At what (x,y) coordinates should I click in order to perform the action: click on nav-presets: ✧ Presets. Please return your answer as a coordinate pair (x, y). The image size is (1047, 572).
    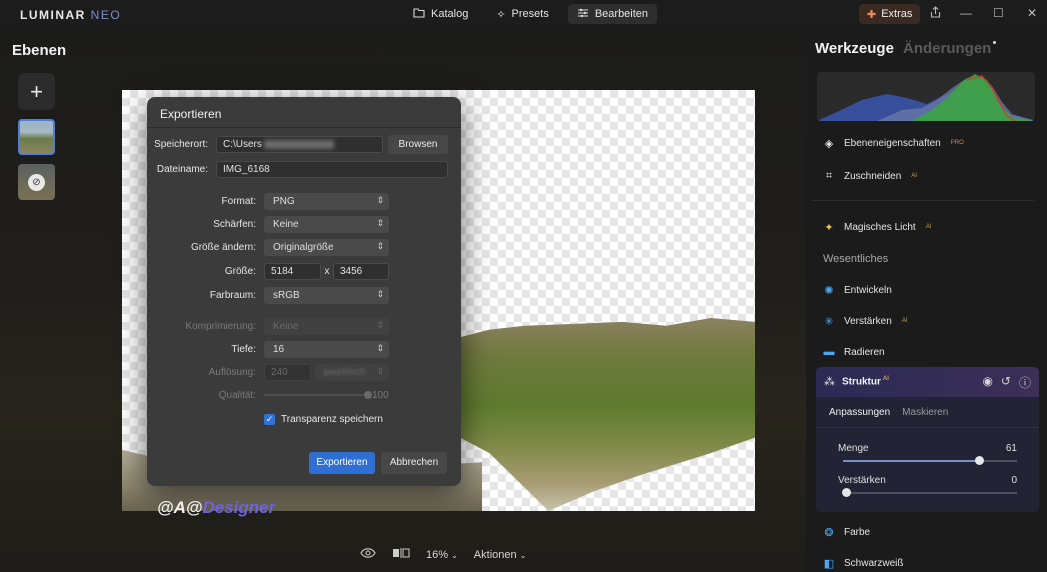
    Looking at the image, I should click on (522, 14).